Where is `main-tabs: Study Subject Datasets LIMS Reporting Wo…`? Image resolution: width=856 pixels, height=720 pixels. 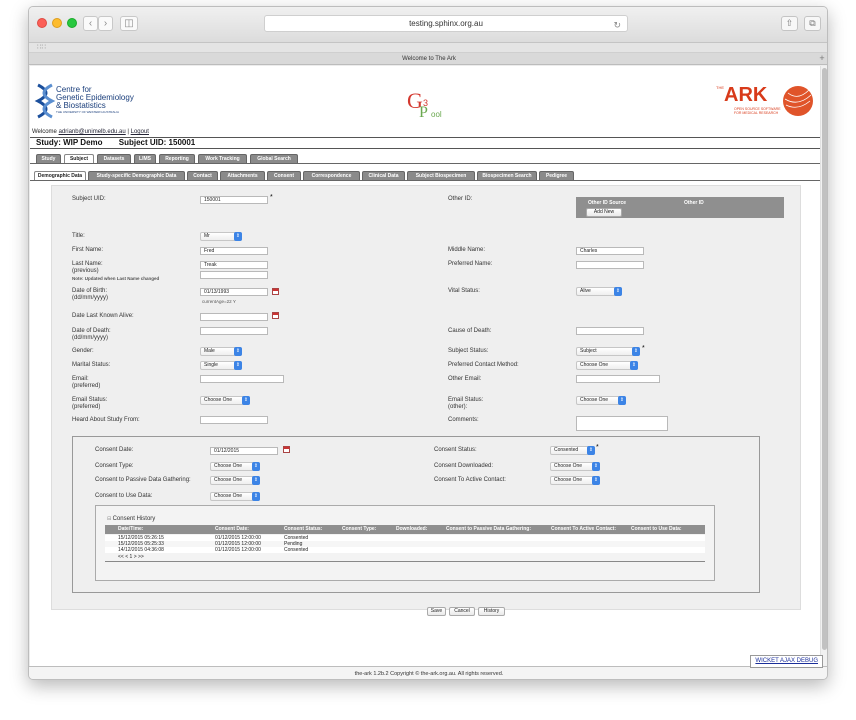
main-tabs: Study Subject Datasets LIMS Reporting Wo… is located at coordinates (425, 159).